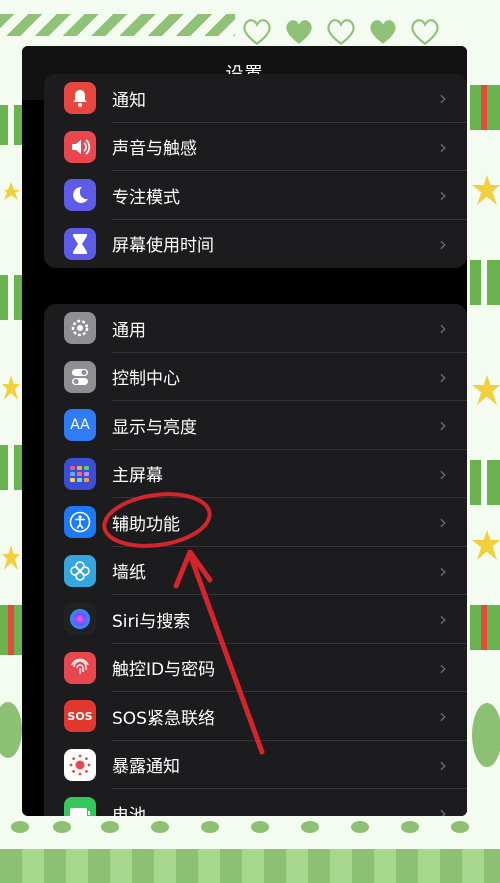 The width and height of the screenshot is (500, 883). I want to click on settings-row-label: 通用, so click(129, 330).